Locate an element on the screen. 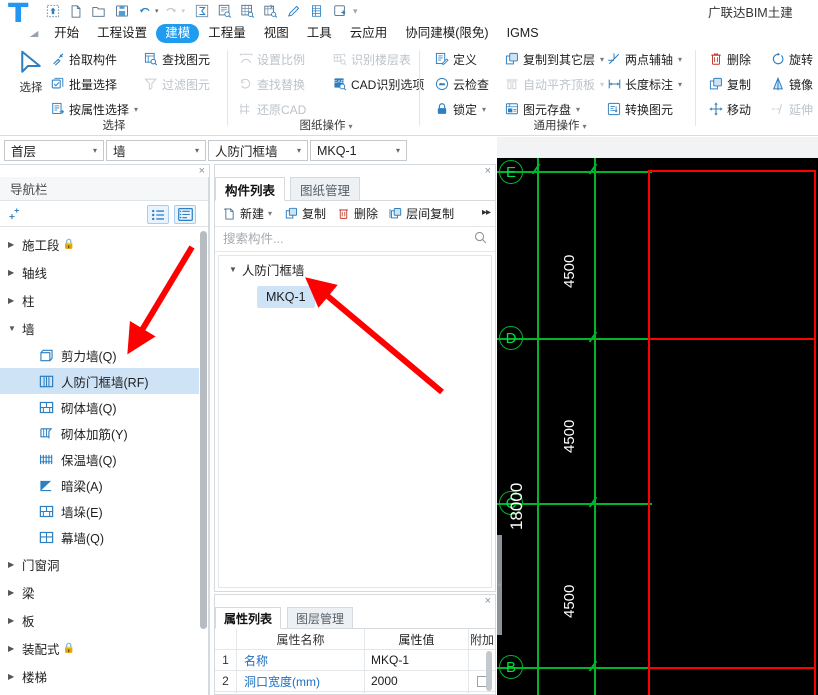 The width and height of the screenshot is (818, 695). mirror-button: 镜像 is located at coordinates (791, 84).